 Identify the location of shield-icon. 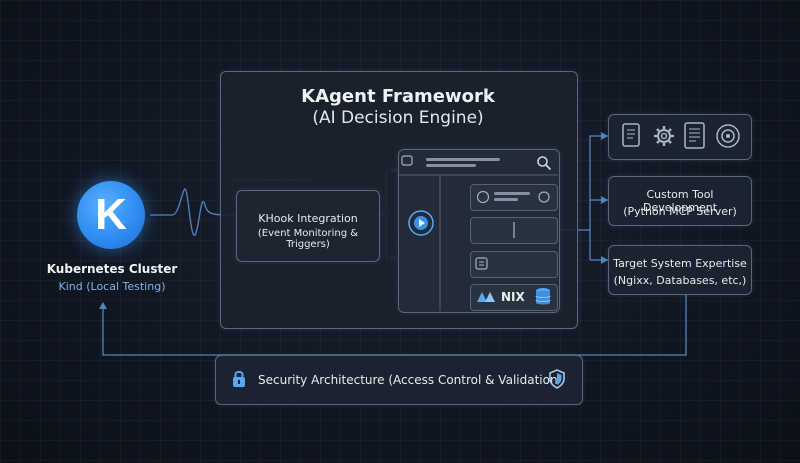
(557, 379).